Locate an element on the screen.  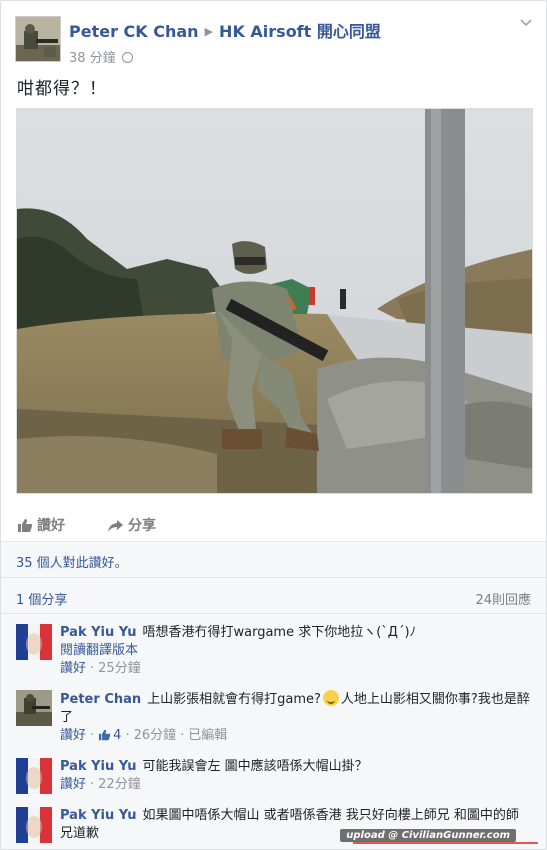
like-label: 讚好 is located at coordinates (51, 526).